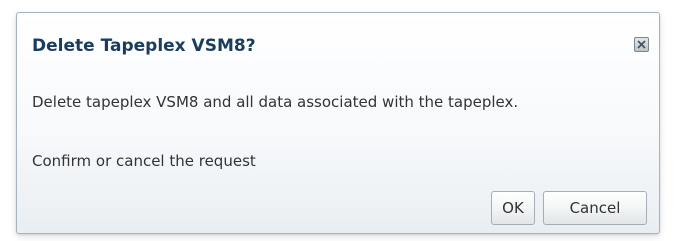  Describe the element at coordinates (513, 208) in the screenshot. I see `ok-button: OK` at that location.